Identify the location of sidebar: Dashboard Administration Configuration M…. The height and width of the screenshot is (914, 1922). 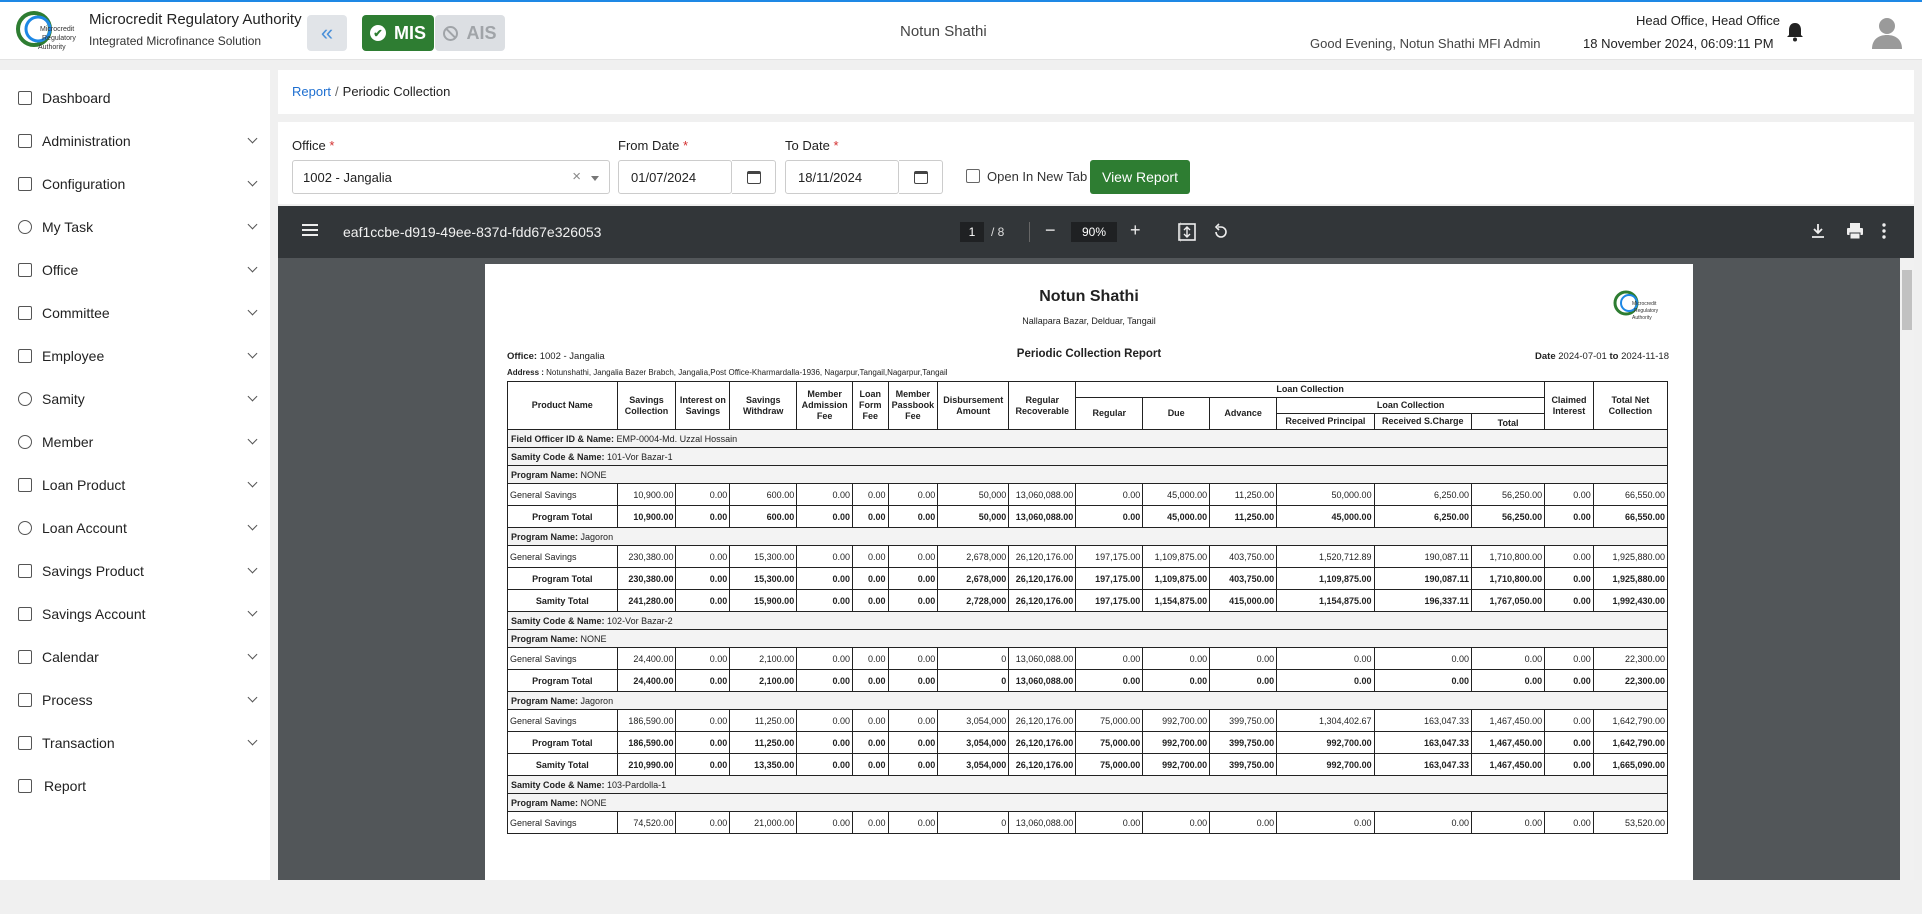
(135, 475).